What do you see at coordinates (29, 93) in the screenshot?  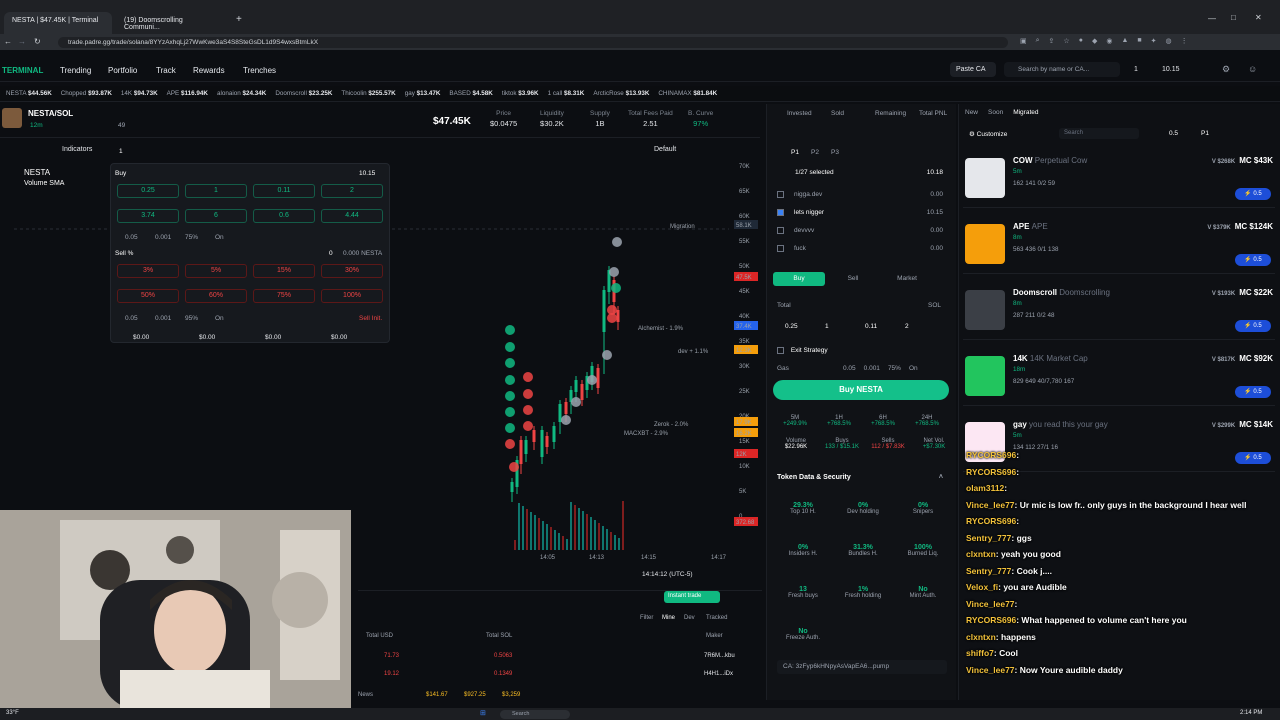 I see `ticker-item: NESTA $44.56K` at bounding box center [29, 93].